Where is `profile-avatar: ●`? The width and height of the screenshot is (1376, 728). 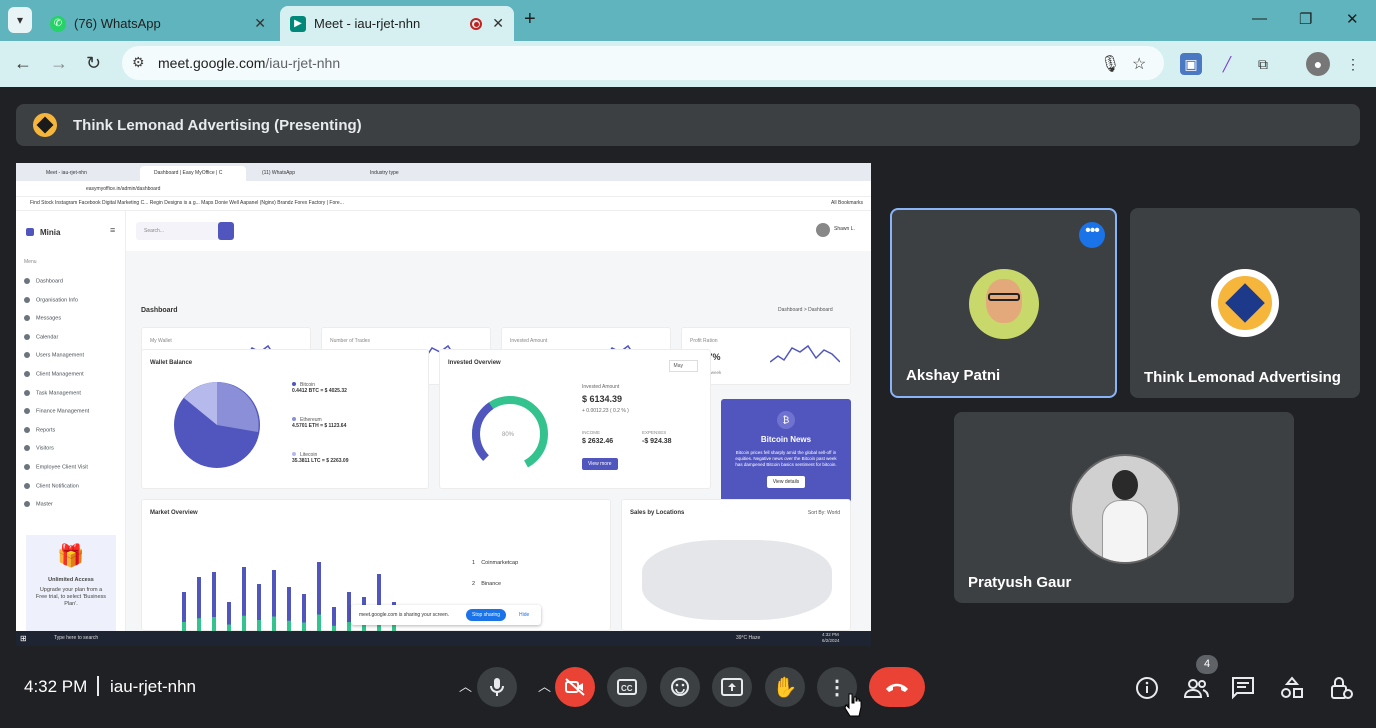 profile-avatar: ● is located at coordinates (1318, 64).